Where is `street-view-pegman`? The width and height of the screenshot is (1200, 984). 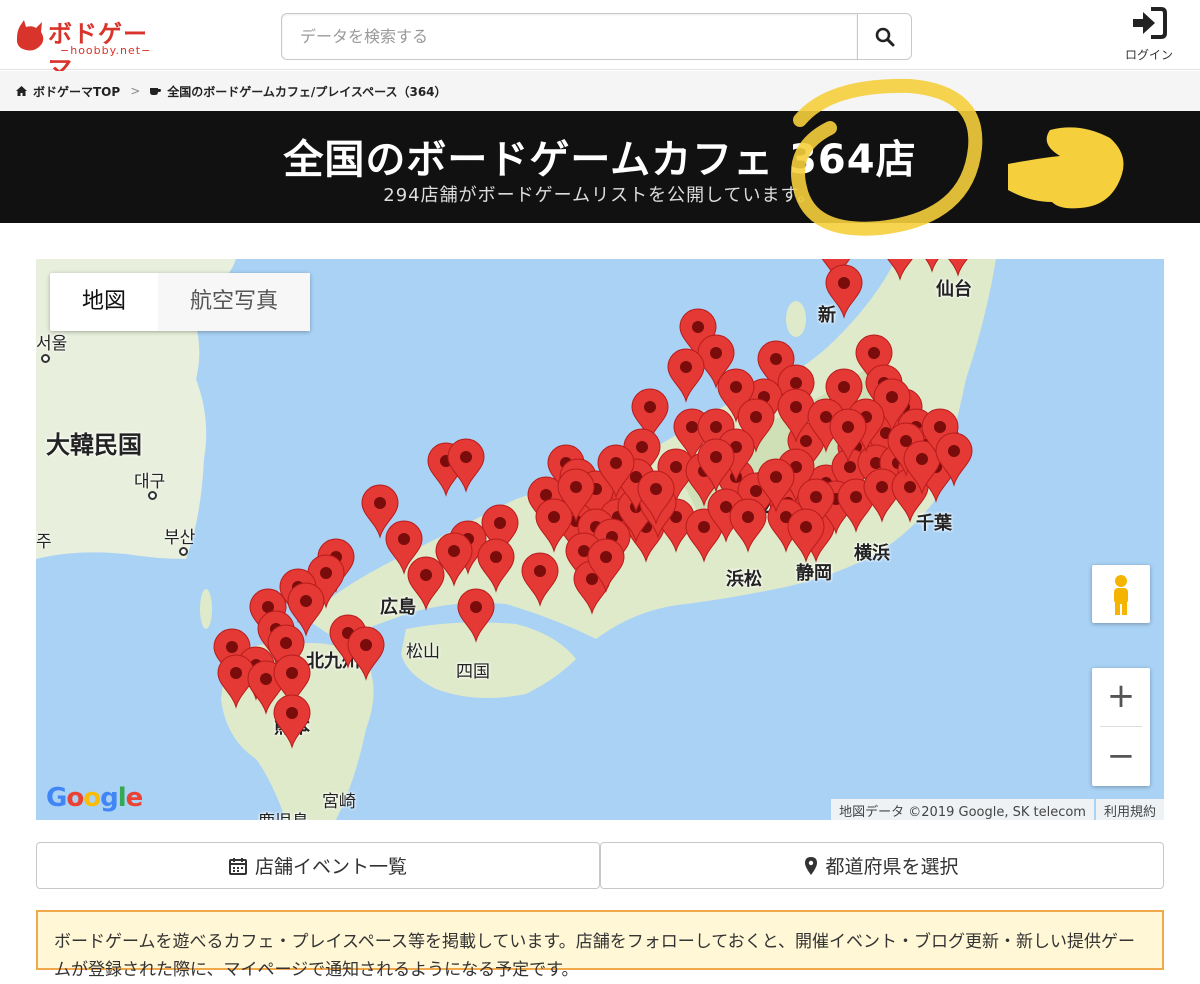
street-view-pegman is located at coordinates (1121, 594).